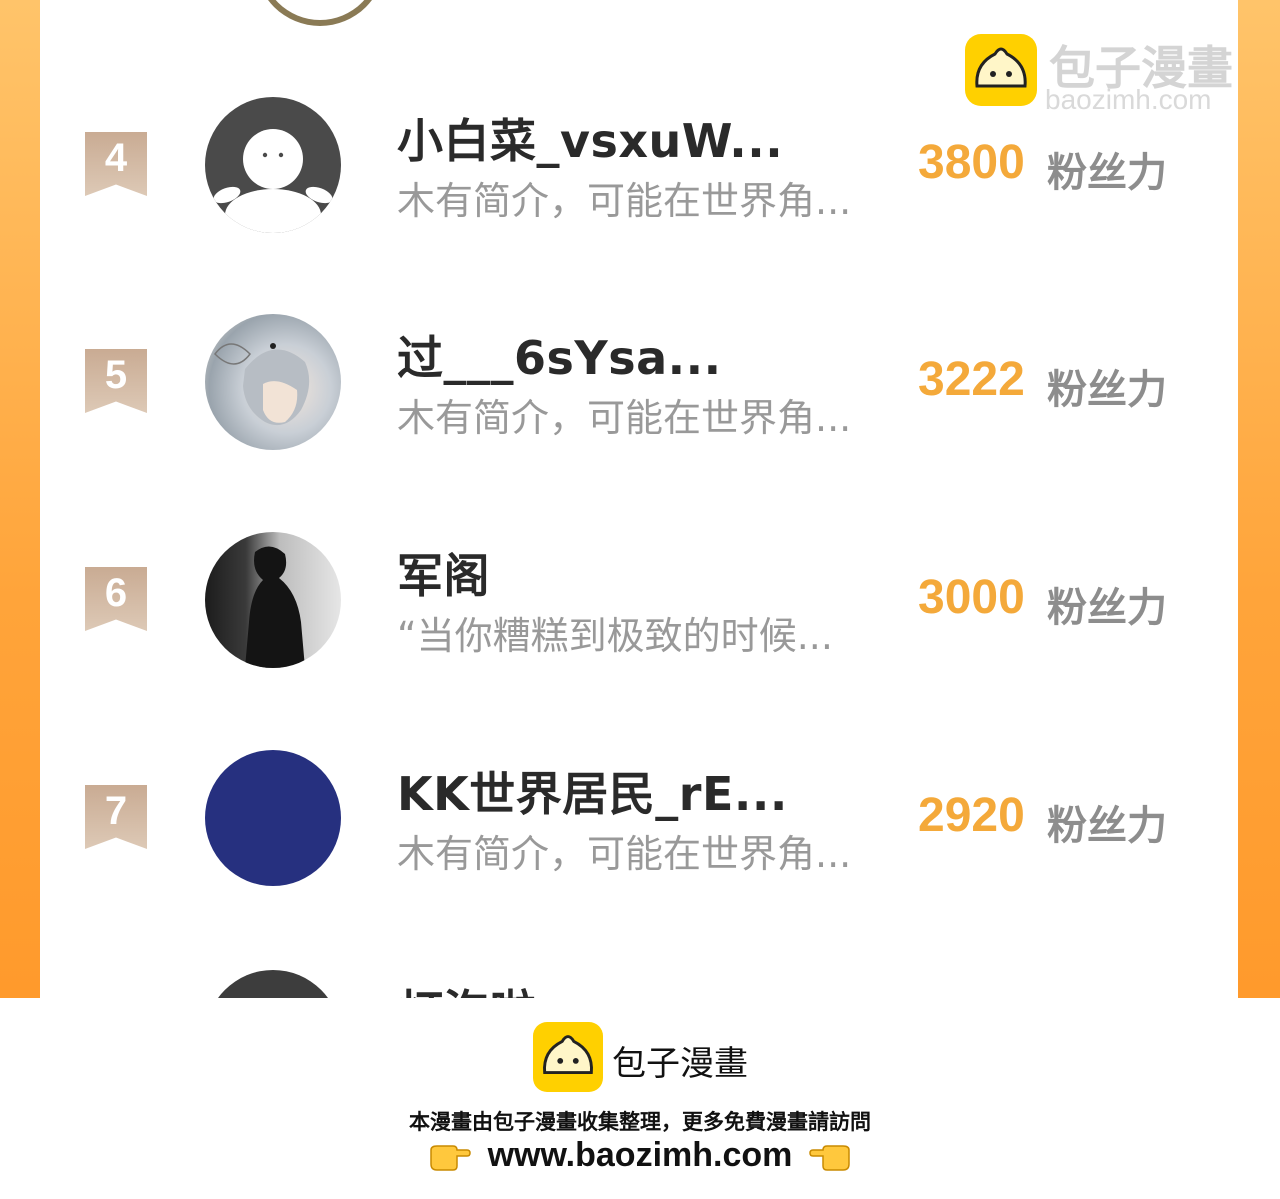  I want to click on fan-count: 3222, so click(971, 379).